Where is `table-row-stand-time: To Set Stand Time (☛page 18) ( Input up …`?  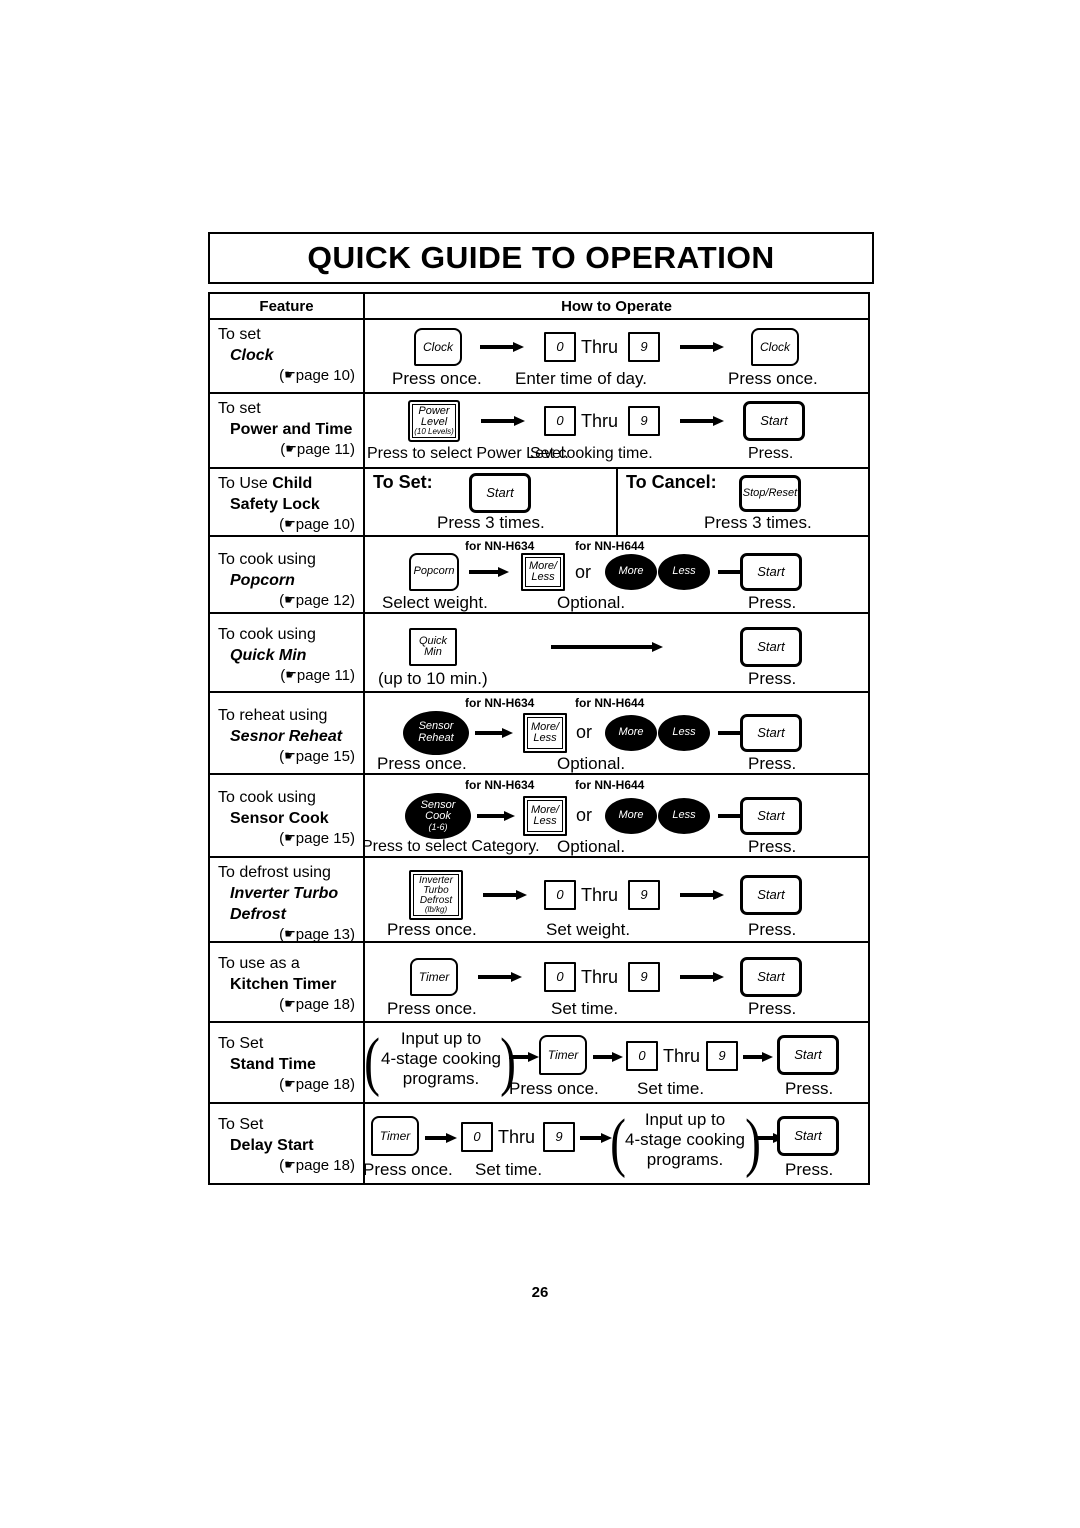
table-row-stand-time: To Set Stand Time (☛page 18) ( Input up … is located at coordinates (539, 1063).